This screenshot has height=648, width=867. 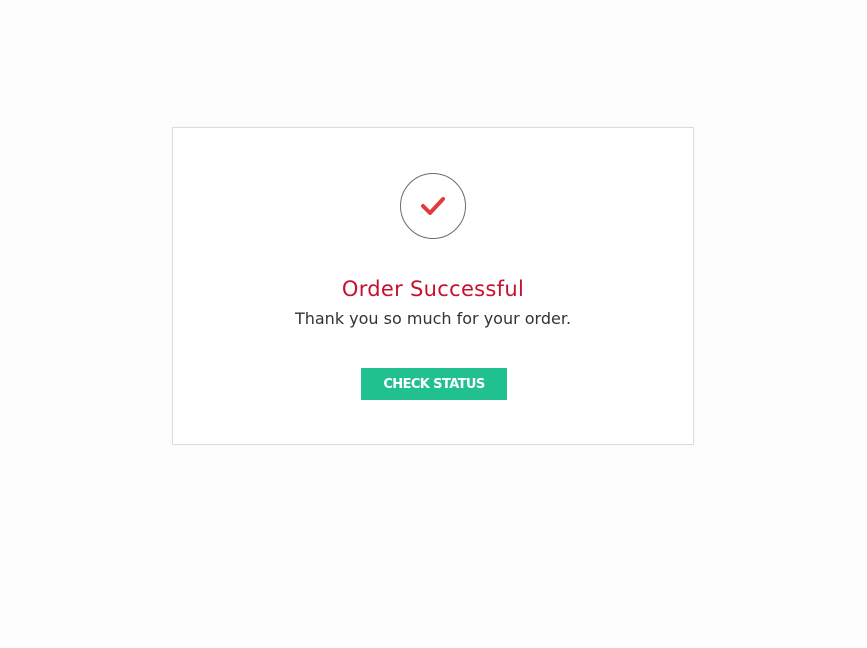 What do you see at coordinates (433, 289) in the screenshot?
I see `dialog-title: Order Successful` at bounding box center [433, 289].